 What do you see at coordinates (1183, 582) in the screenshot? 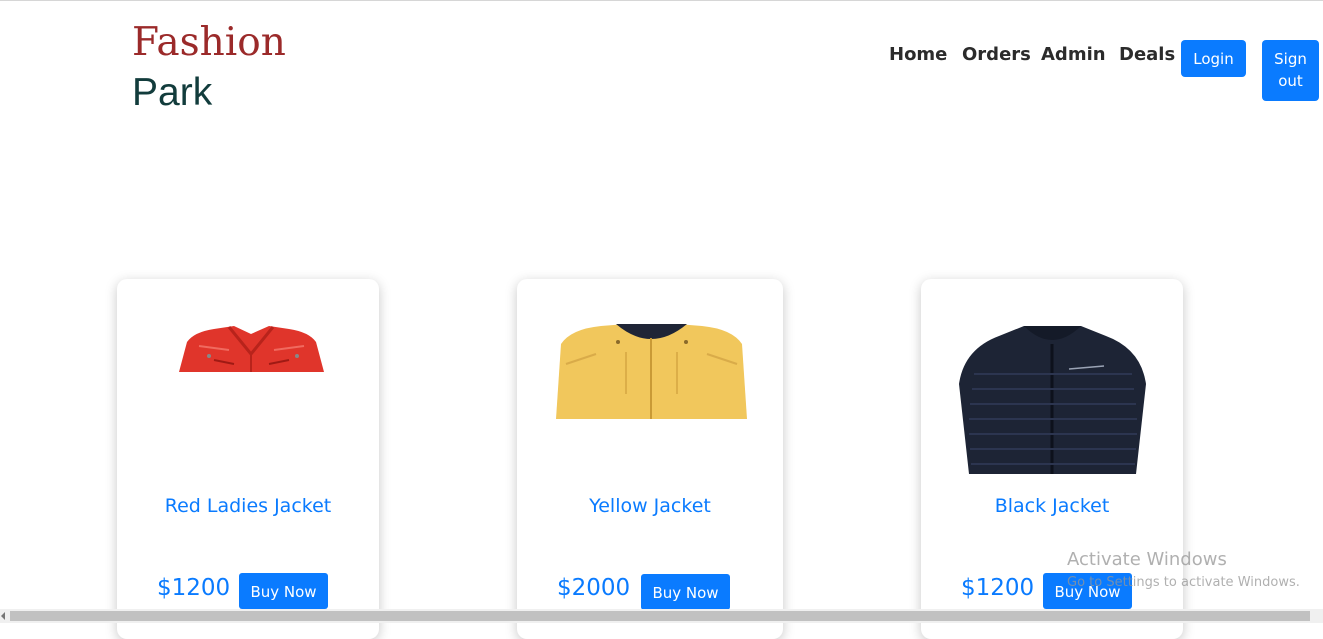
I see `activate-windows-subtitle: Go to Settings to activate Windows.` at bounding box center [1183, 582].